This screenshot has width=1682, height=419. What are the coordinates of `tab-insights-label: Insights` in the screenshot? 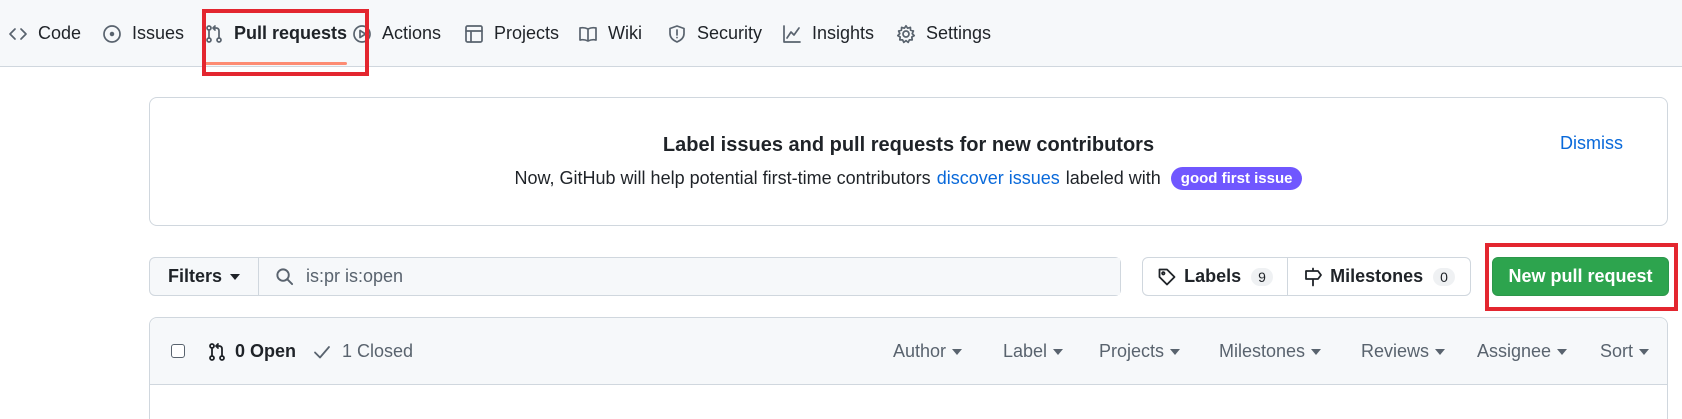 It's located at (843, 33).